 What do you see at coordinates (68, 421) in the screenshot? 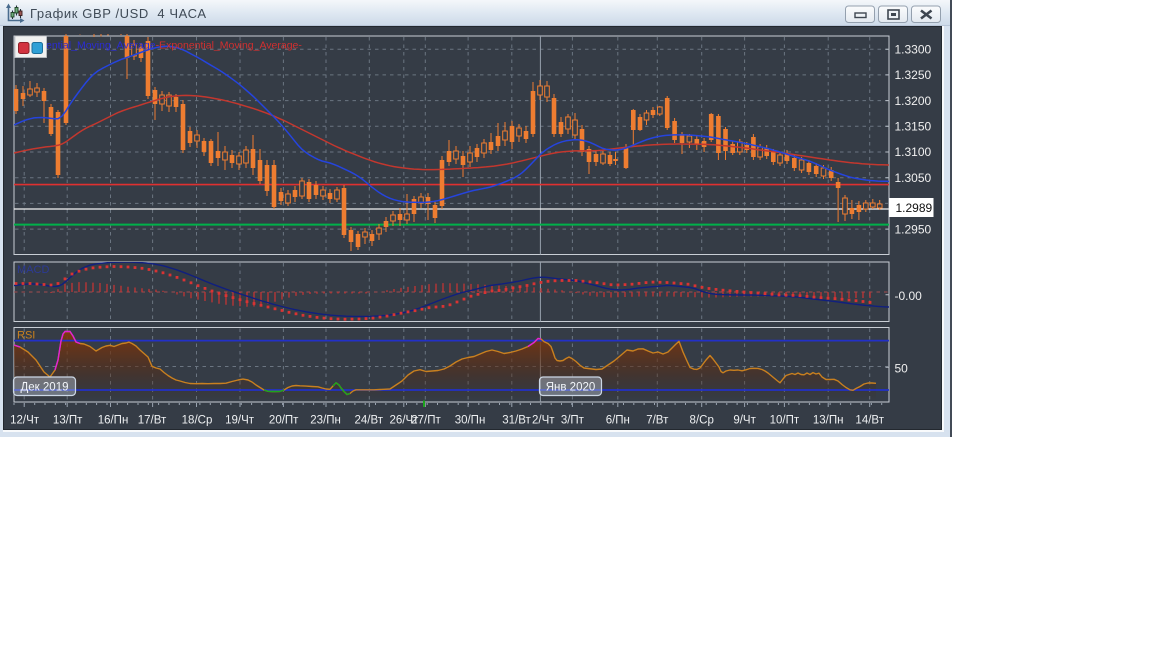
I see `svg-text: 13/Пт` at bounding box center [68, 421].